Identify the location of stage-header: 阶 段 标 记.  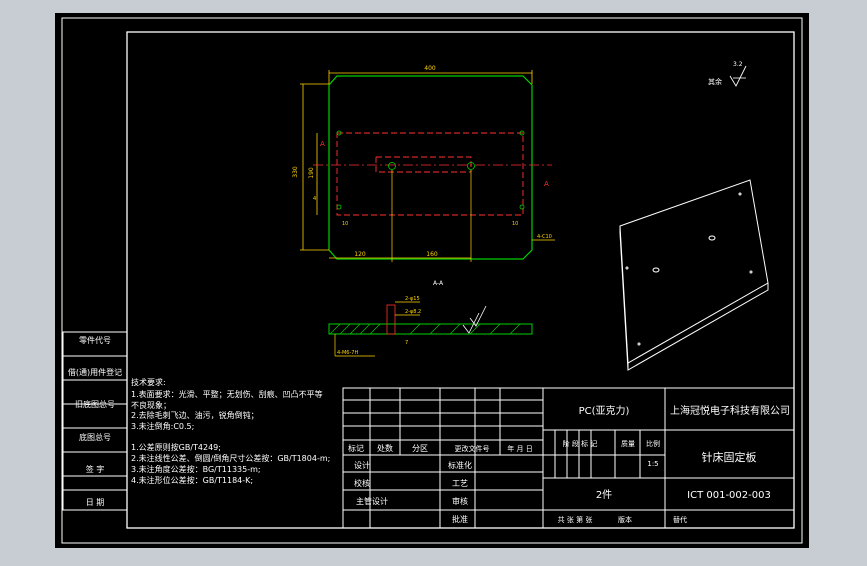
(580, 443).